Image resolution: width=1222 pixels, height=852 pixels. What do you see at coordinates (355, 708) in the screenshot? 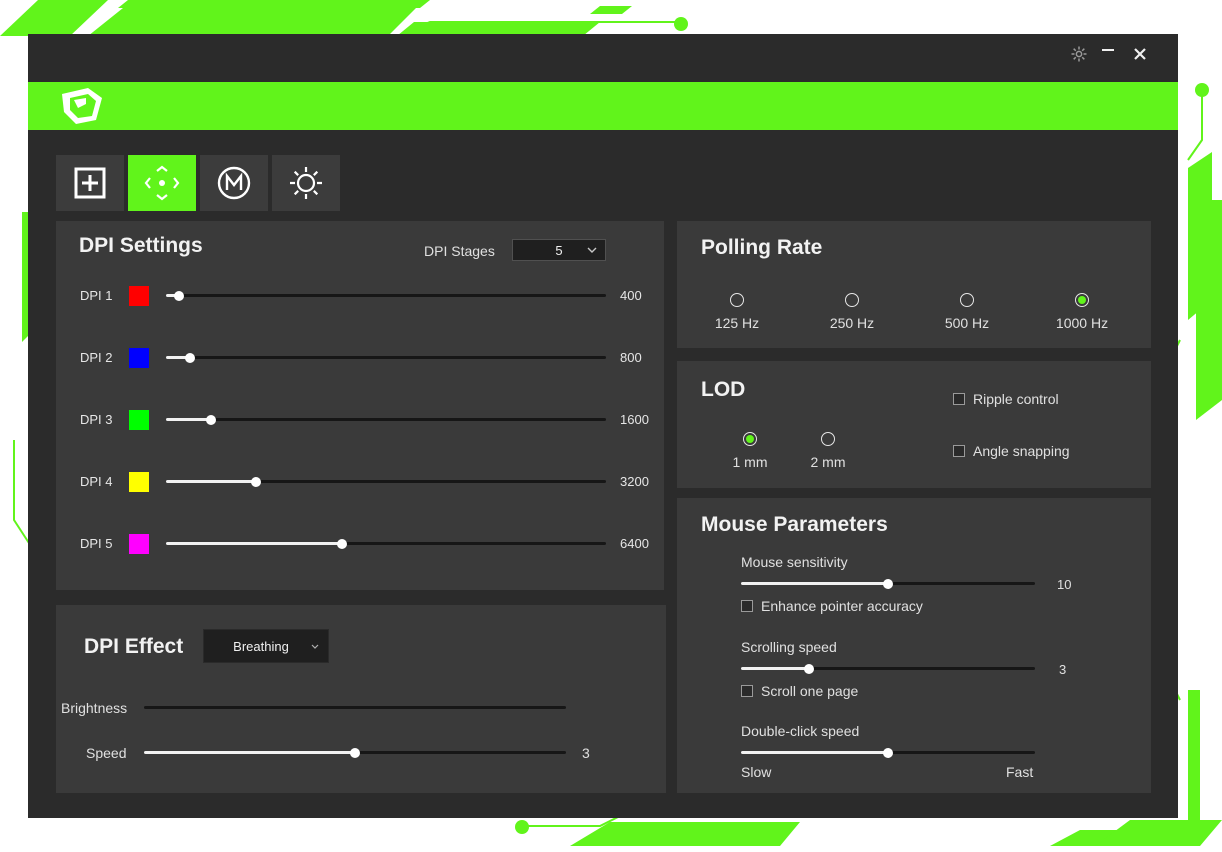
I see `brightness-slider` at bounding box center [355, 708].